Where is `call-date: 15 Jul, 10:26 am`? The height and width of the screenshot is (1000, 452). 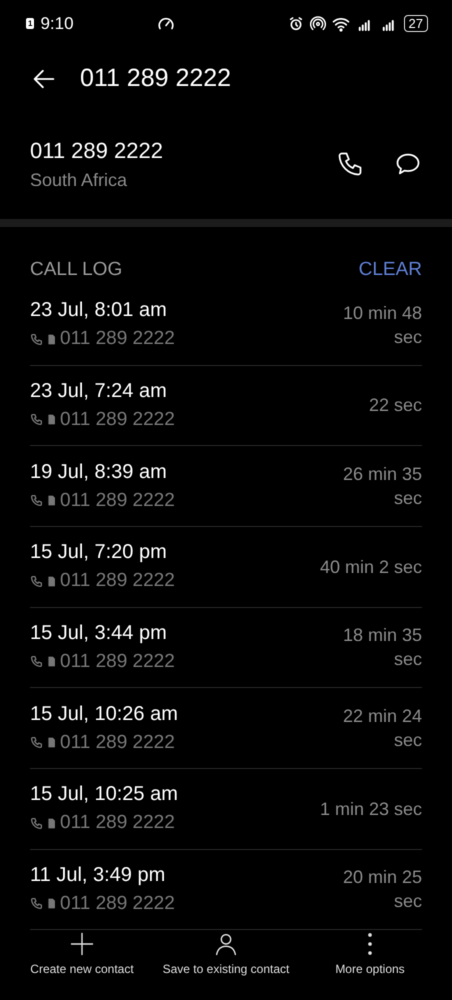
call-date: 15 Jul, 10:26 am is located at coordinates (104, 714).